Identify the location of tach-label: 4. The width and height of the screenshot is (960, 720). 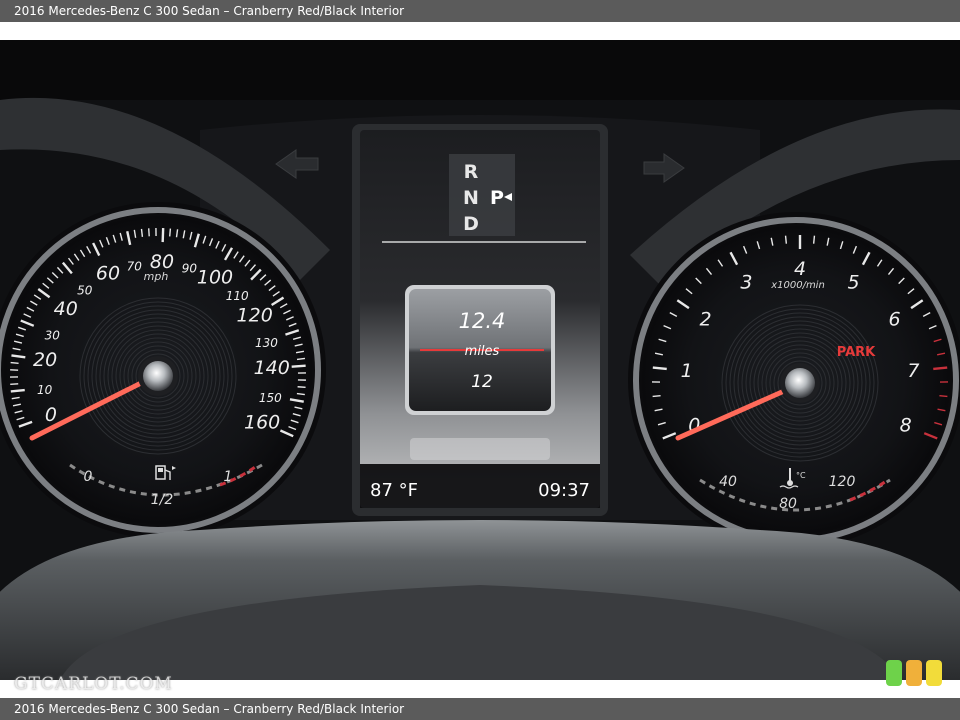
(800, 269).